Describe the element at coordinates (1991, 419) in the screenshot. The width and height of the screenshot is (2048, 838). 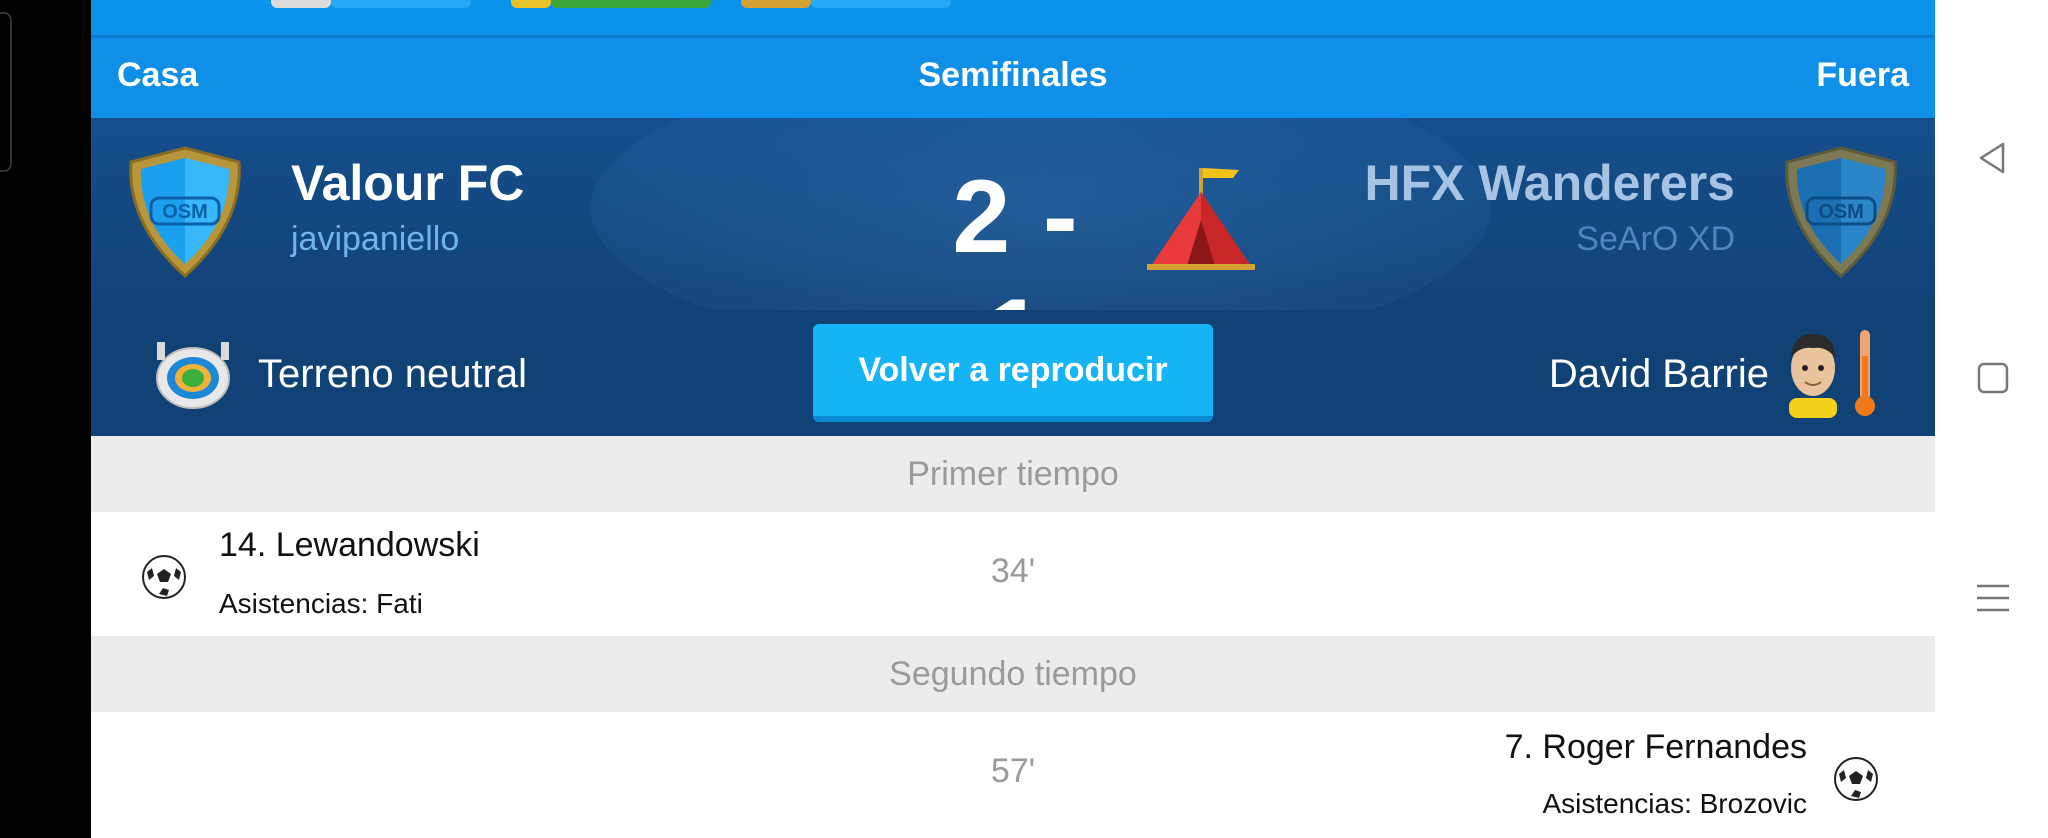
I see `system-navigation-bar` at that location.